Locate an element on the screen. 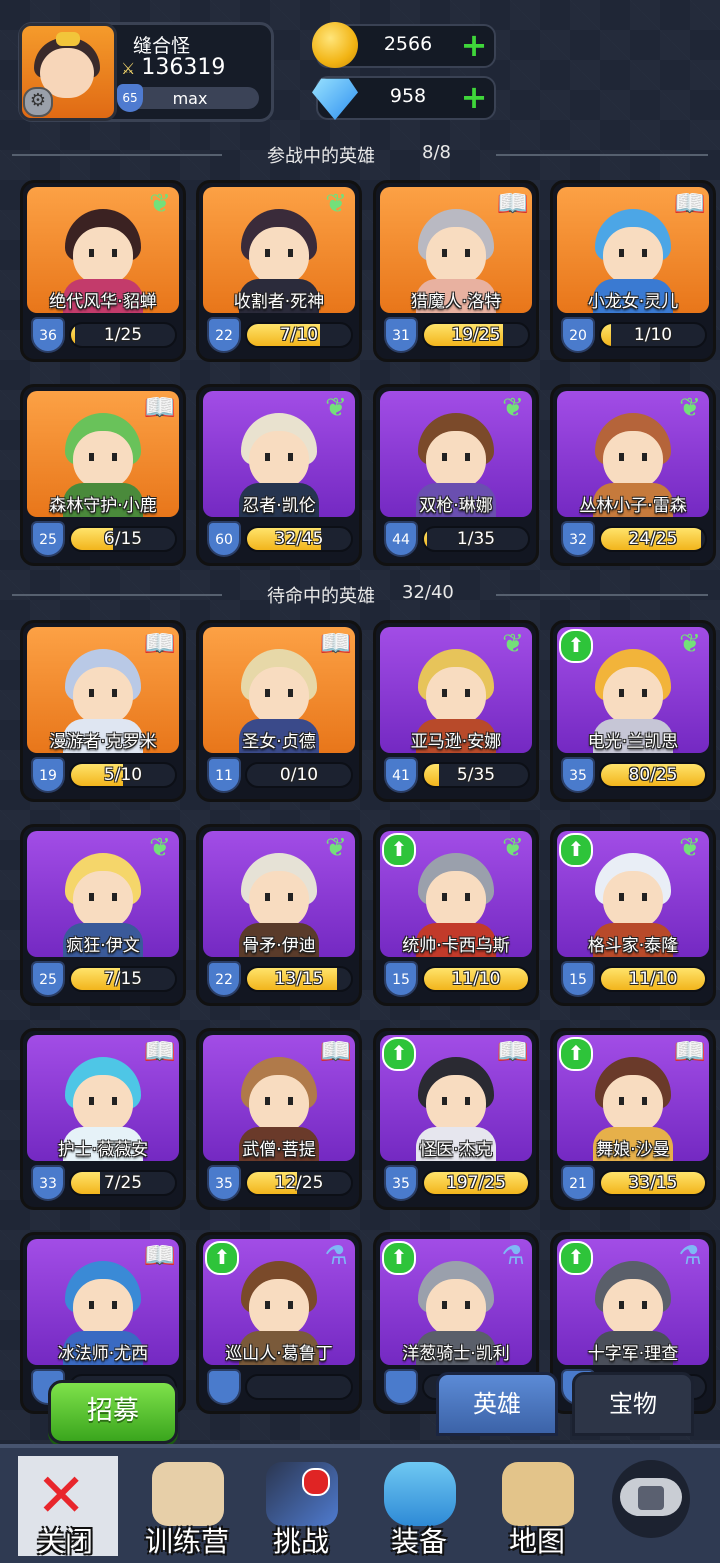 This screenshot has height=1563, width=720. tab-heroes: 英雄 is located at coordinates (497, 1404).